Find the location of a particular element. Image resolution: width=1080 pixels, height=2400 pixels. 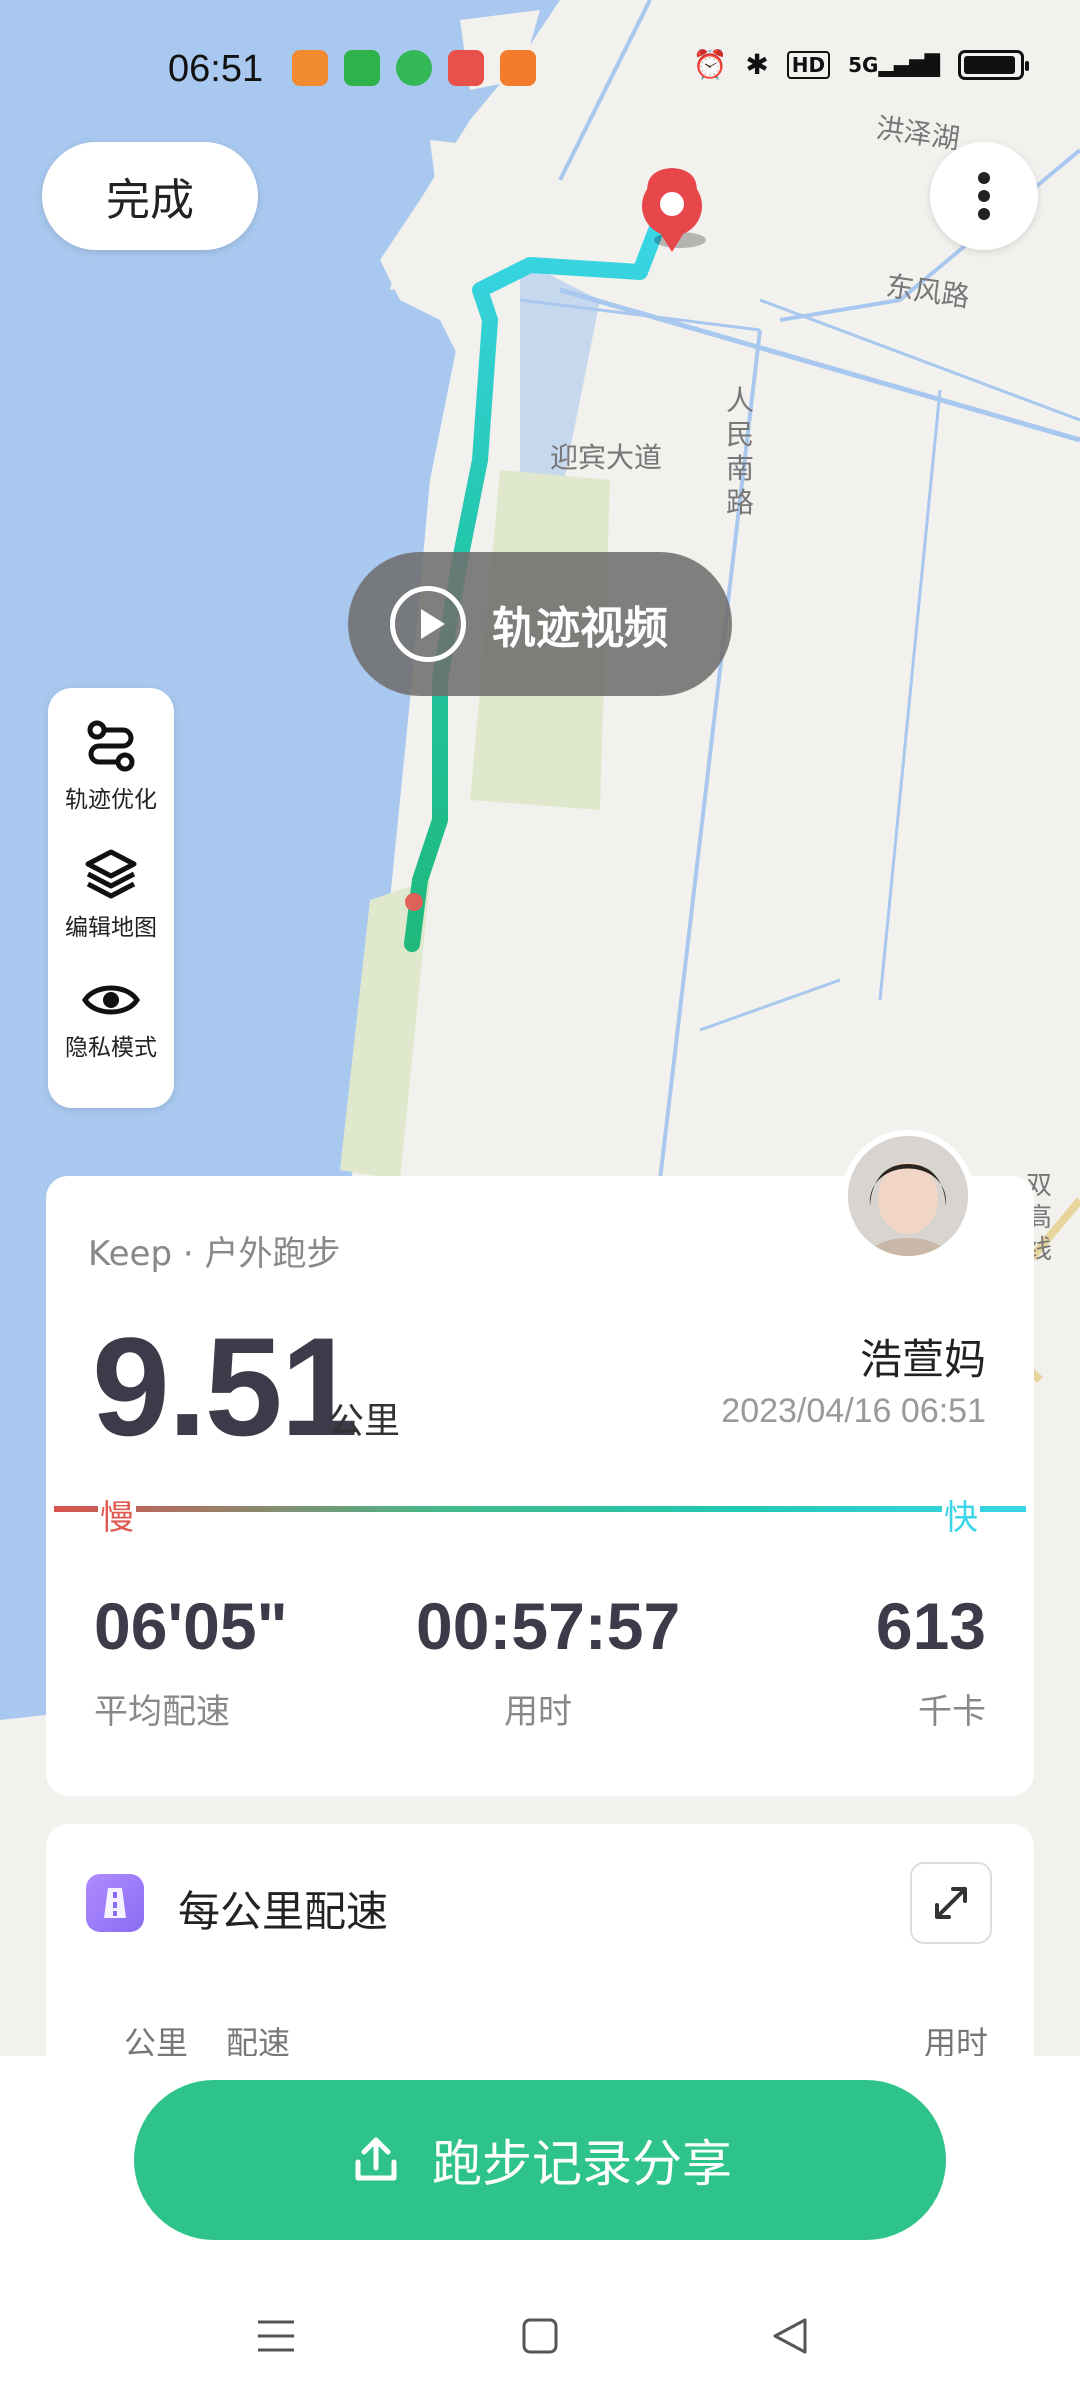

nav-menu-button is located at coordinates (276, 2336).